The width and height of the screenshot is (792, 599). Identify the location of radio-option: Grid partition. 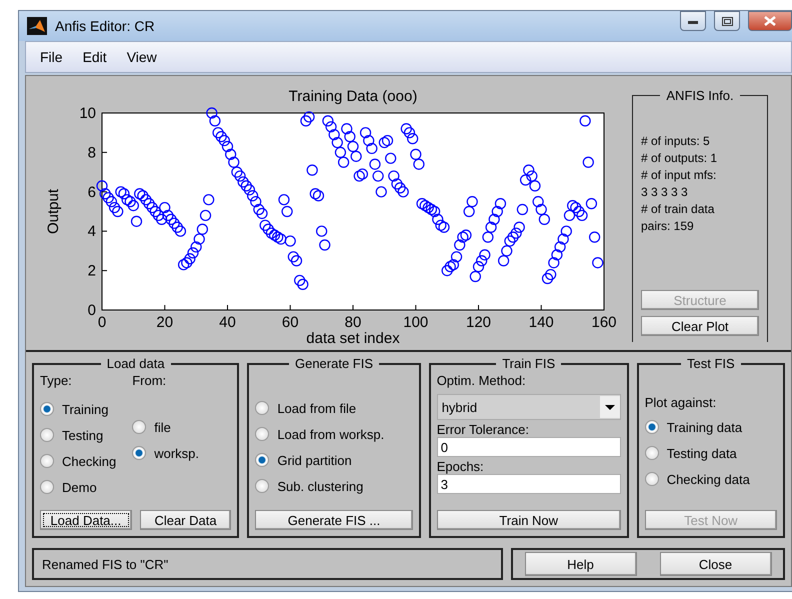
(334, 460).